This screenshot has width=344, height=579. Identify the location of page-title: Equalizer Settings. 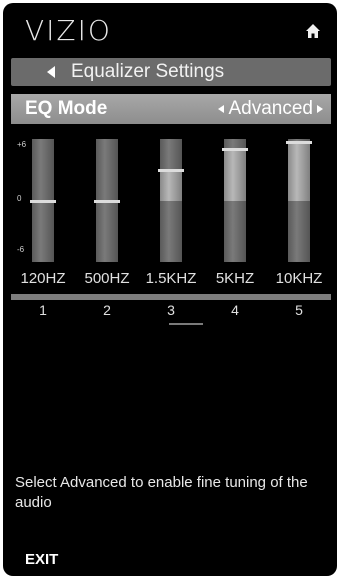
(148, 71).